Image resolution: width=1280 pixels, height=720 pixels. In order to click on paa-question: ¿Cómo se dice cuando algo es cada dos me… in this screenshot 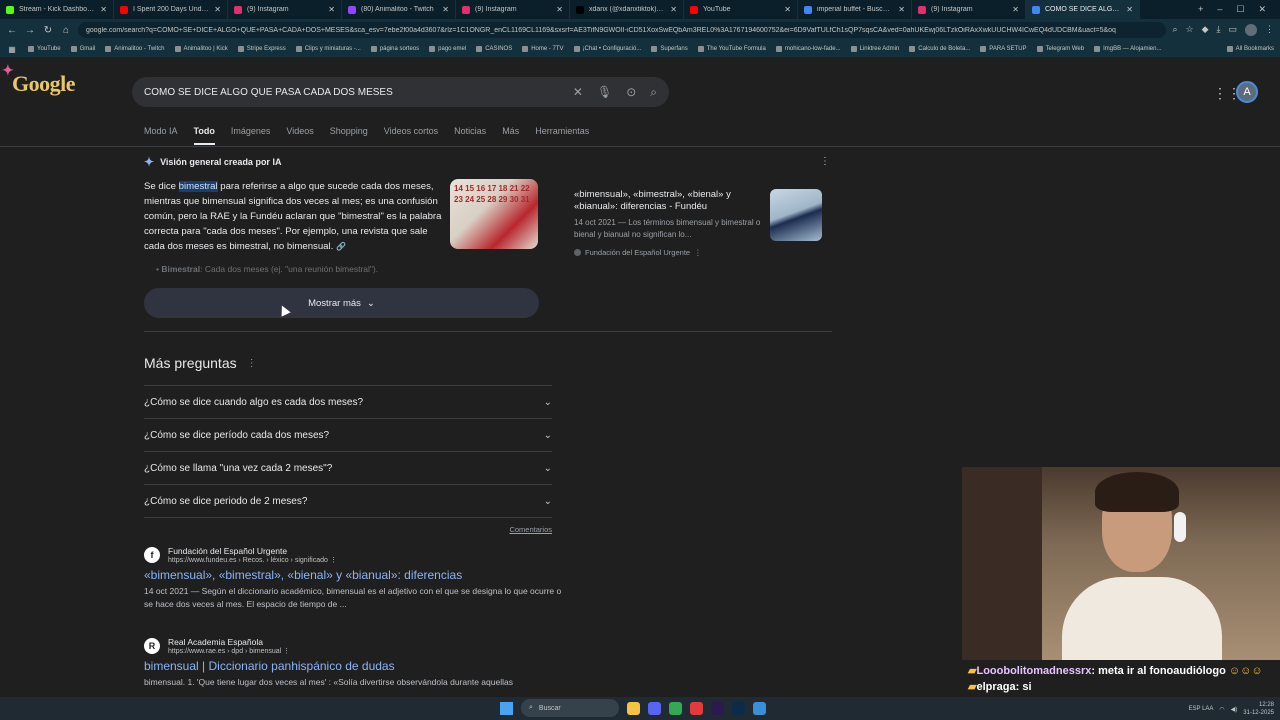, I will do `click(348, 402)`.